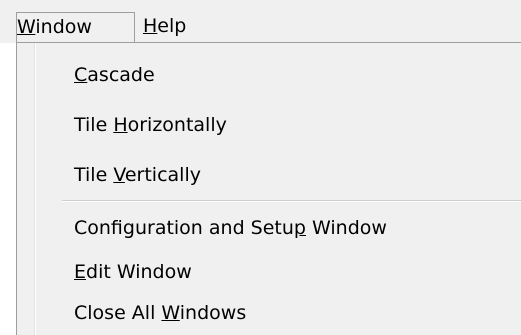 Image resolution: width=521 pixels, height=335 pixels. What do you see at coordinates (172, 26) in the screenshot?
I see `menu-help-label: elp` at bounding box center [172, 26].